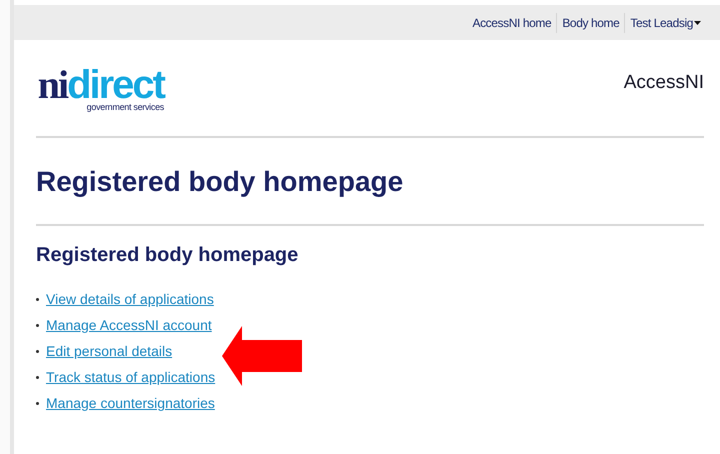  I want to click on link: View details of applications, so click(130, 299).